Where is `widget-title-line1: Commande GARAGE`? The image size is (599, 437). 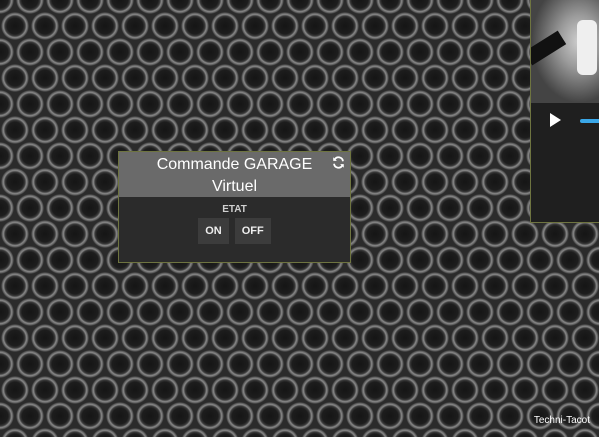
widget-title-line1: Commande GARAGE is located at coordinates (234, 164).